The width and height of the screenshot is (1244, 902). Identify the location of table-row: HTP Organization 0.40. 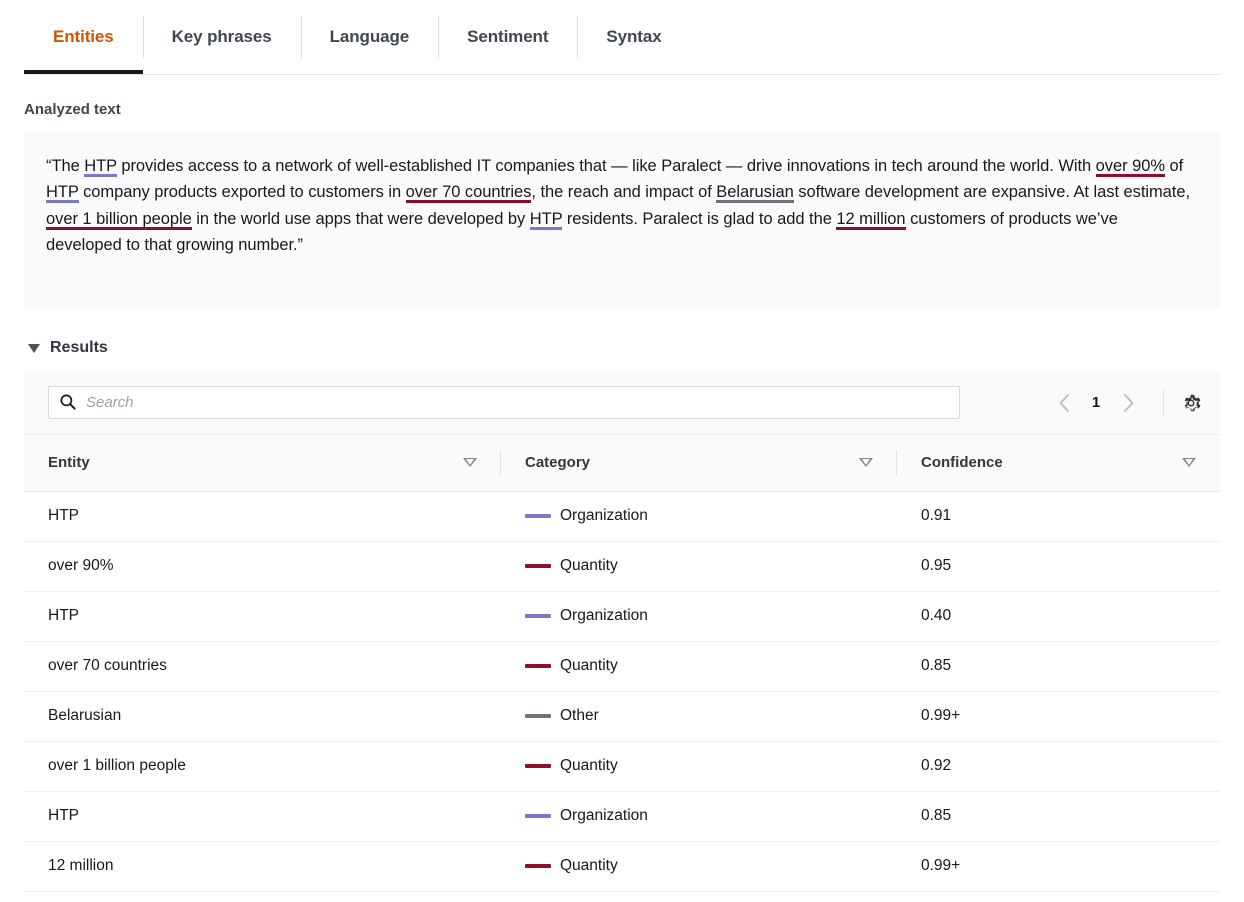
(622, 616).